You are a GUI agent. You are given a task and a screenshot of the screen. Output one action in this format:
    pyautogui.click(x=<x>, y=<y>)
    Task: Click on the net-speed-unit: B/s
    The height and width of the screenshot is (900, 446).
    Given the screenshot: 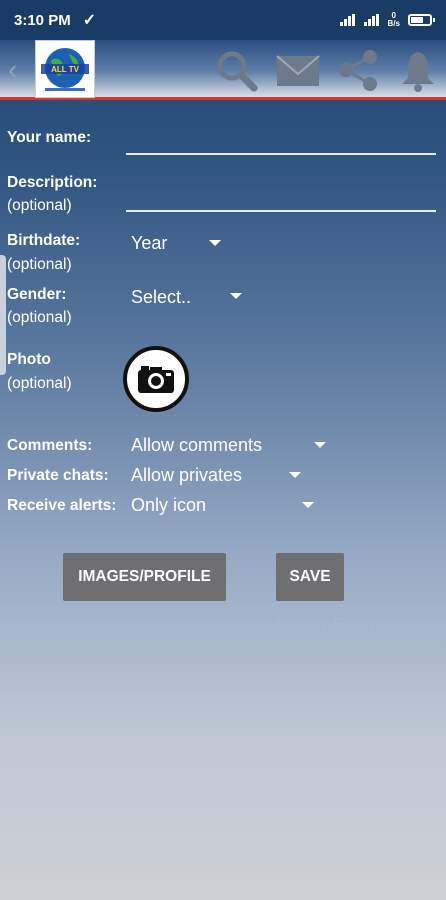 What is the action you would take?
    pyautogui.click(x=393, y=23)
    